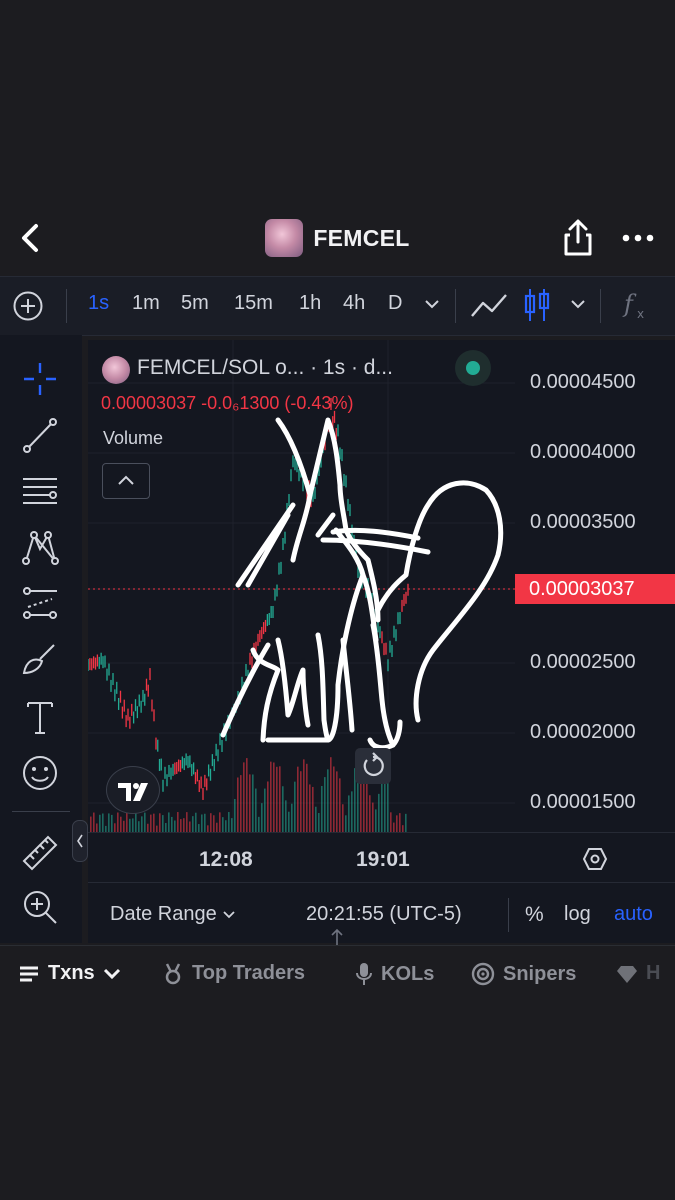 Image resolution: width=675 pixels, height=1200 pixels. Describe the element at coordinates (69, 973) in the screenshot. I see `tab-txns: Txns` at that location.